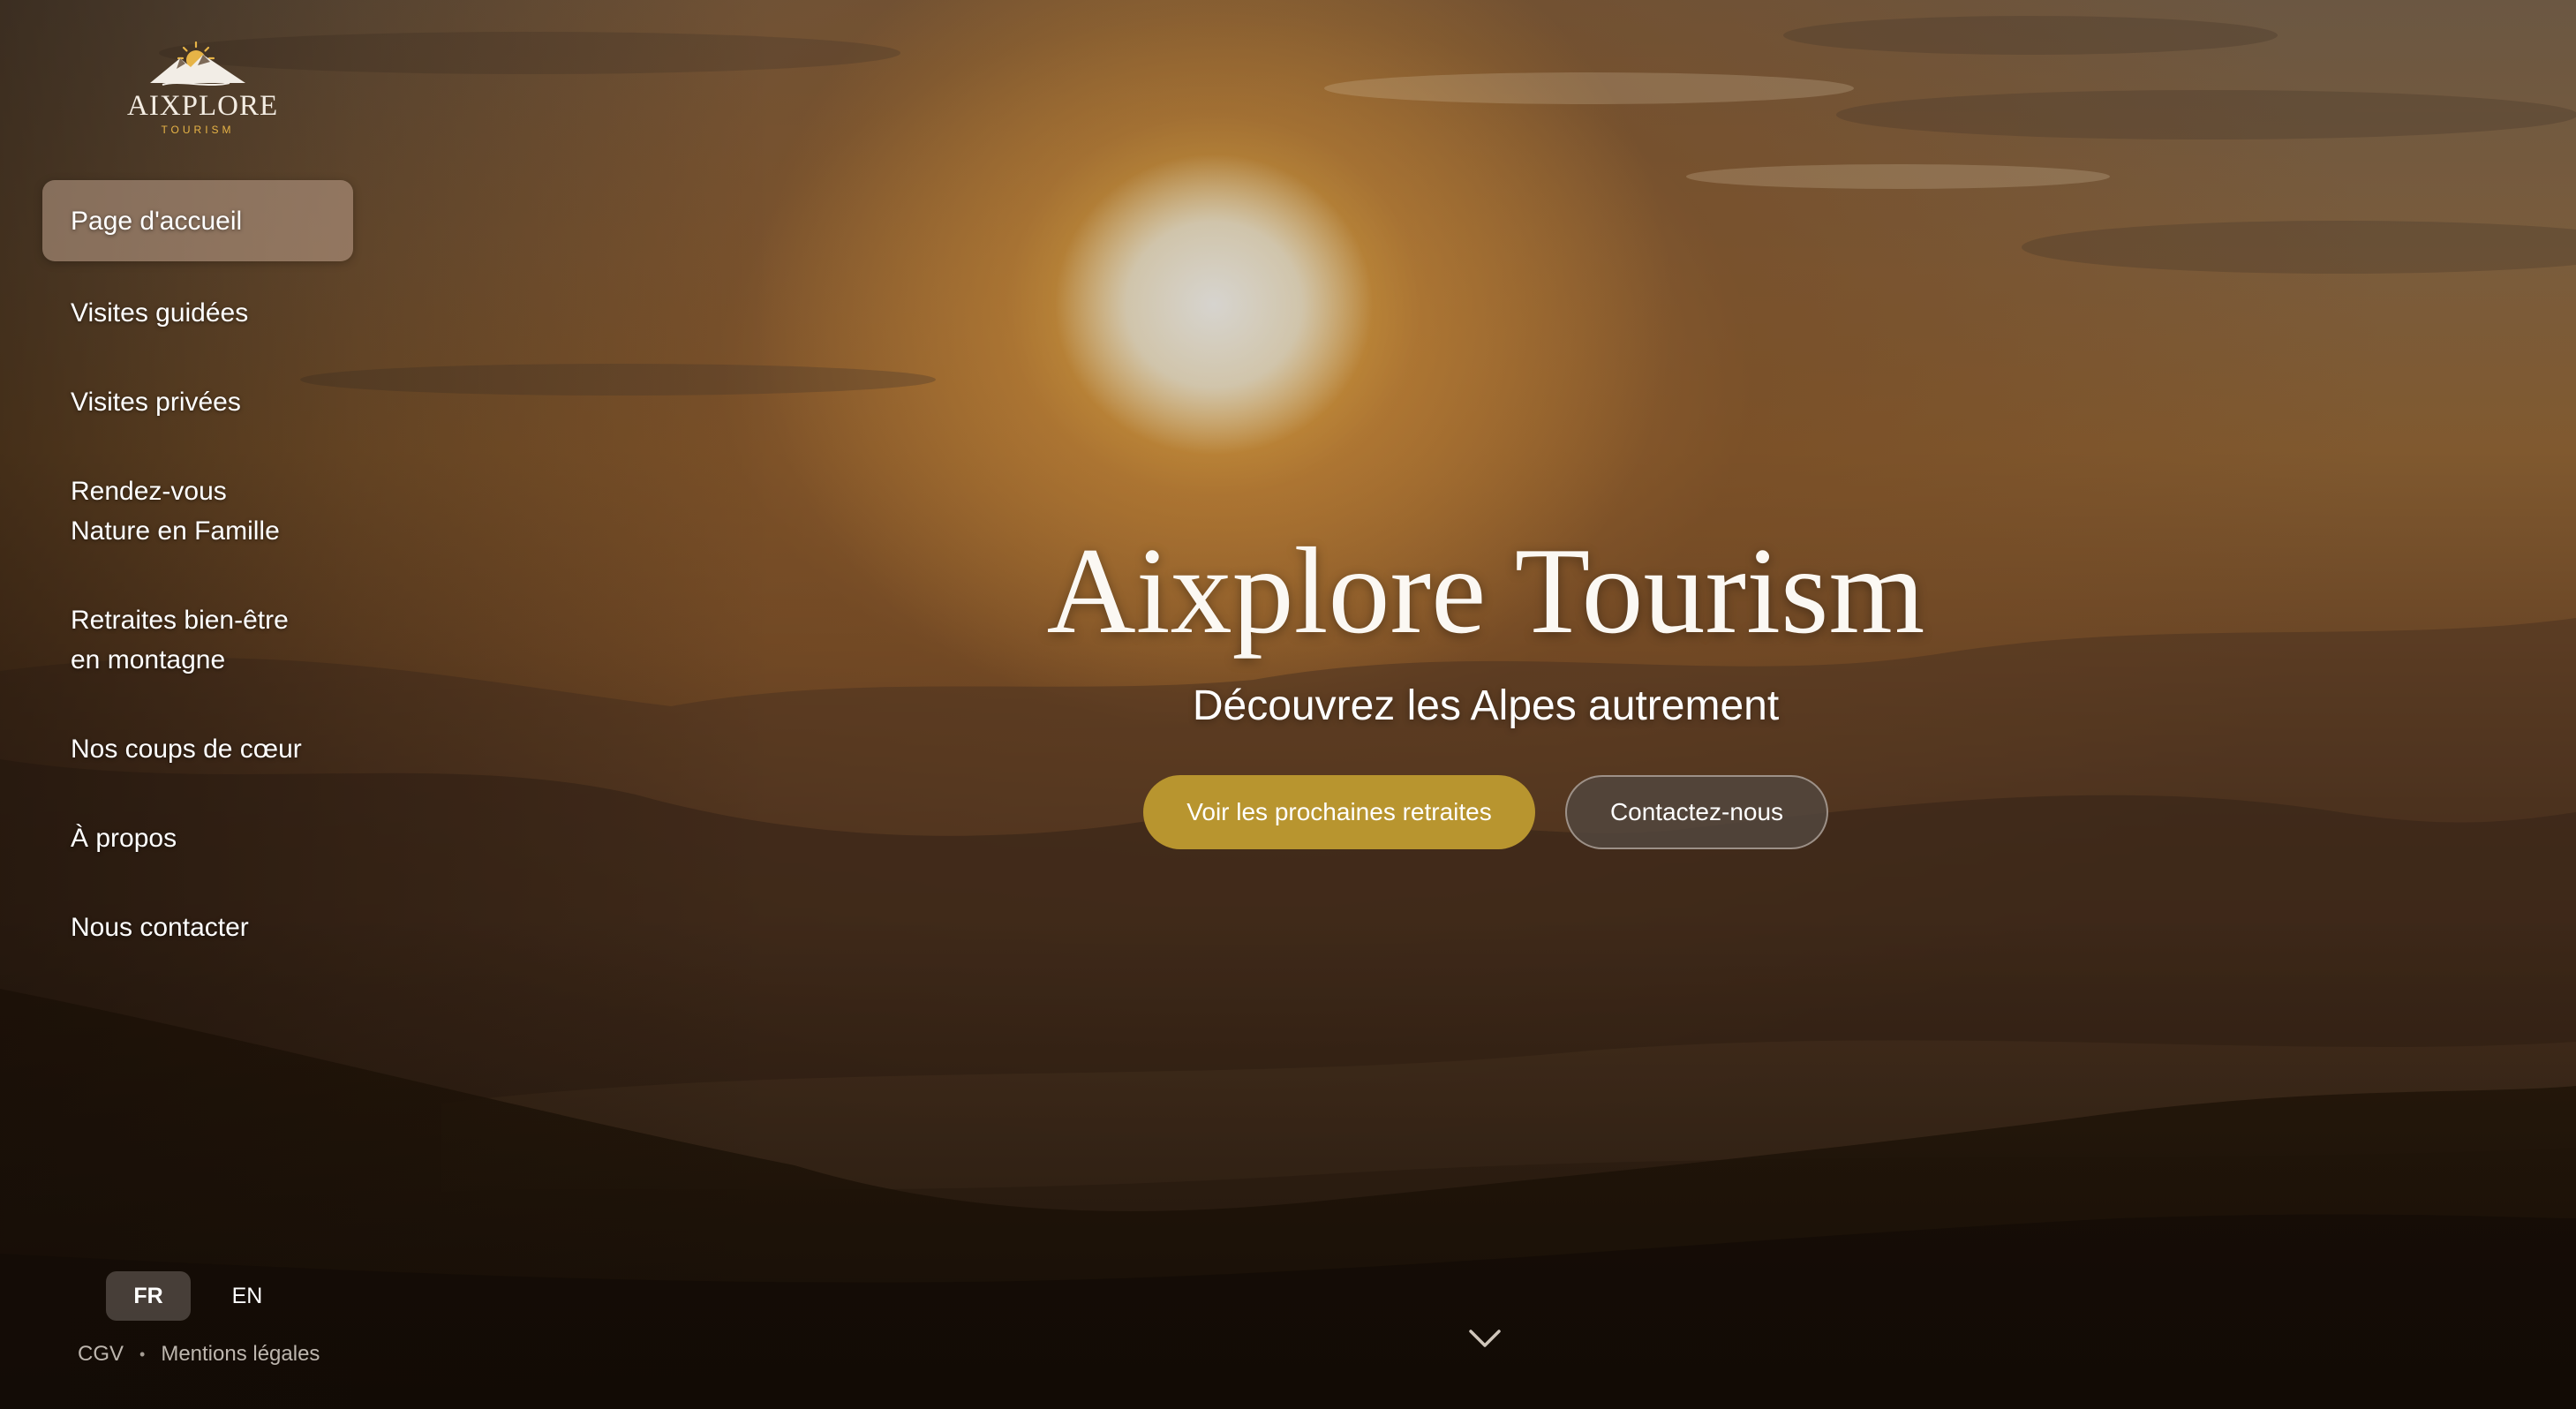 The image size is (2576, 1409). I want to click on legal-notice-link: Mentions légales, so click(241, 1355).